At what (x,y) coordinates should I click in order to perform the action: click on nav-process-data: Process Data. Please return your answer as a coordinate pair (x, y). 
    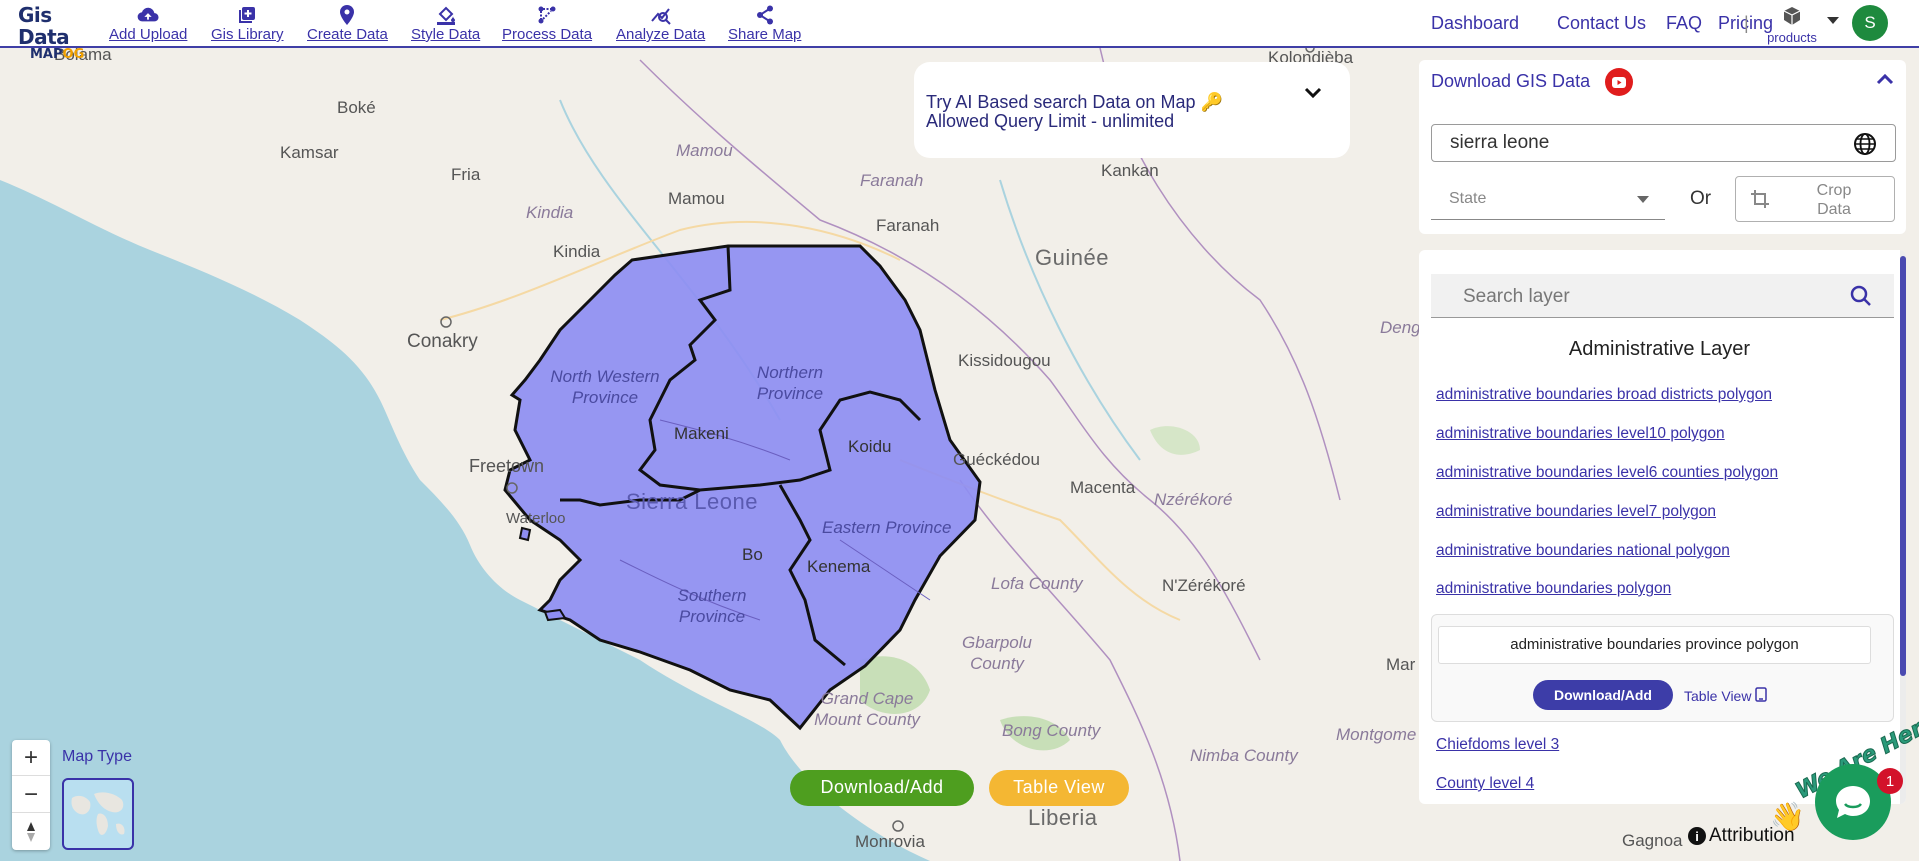
    Looking at the image, I should click on (547, 25).